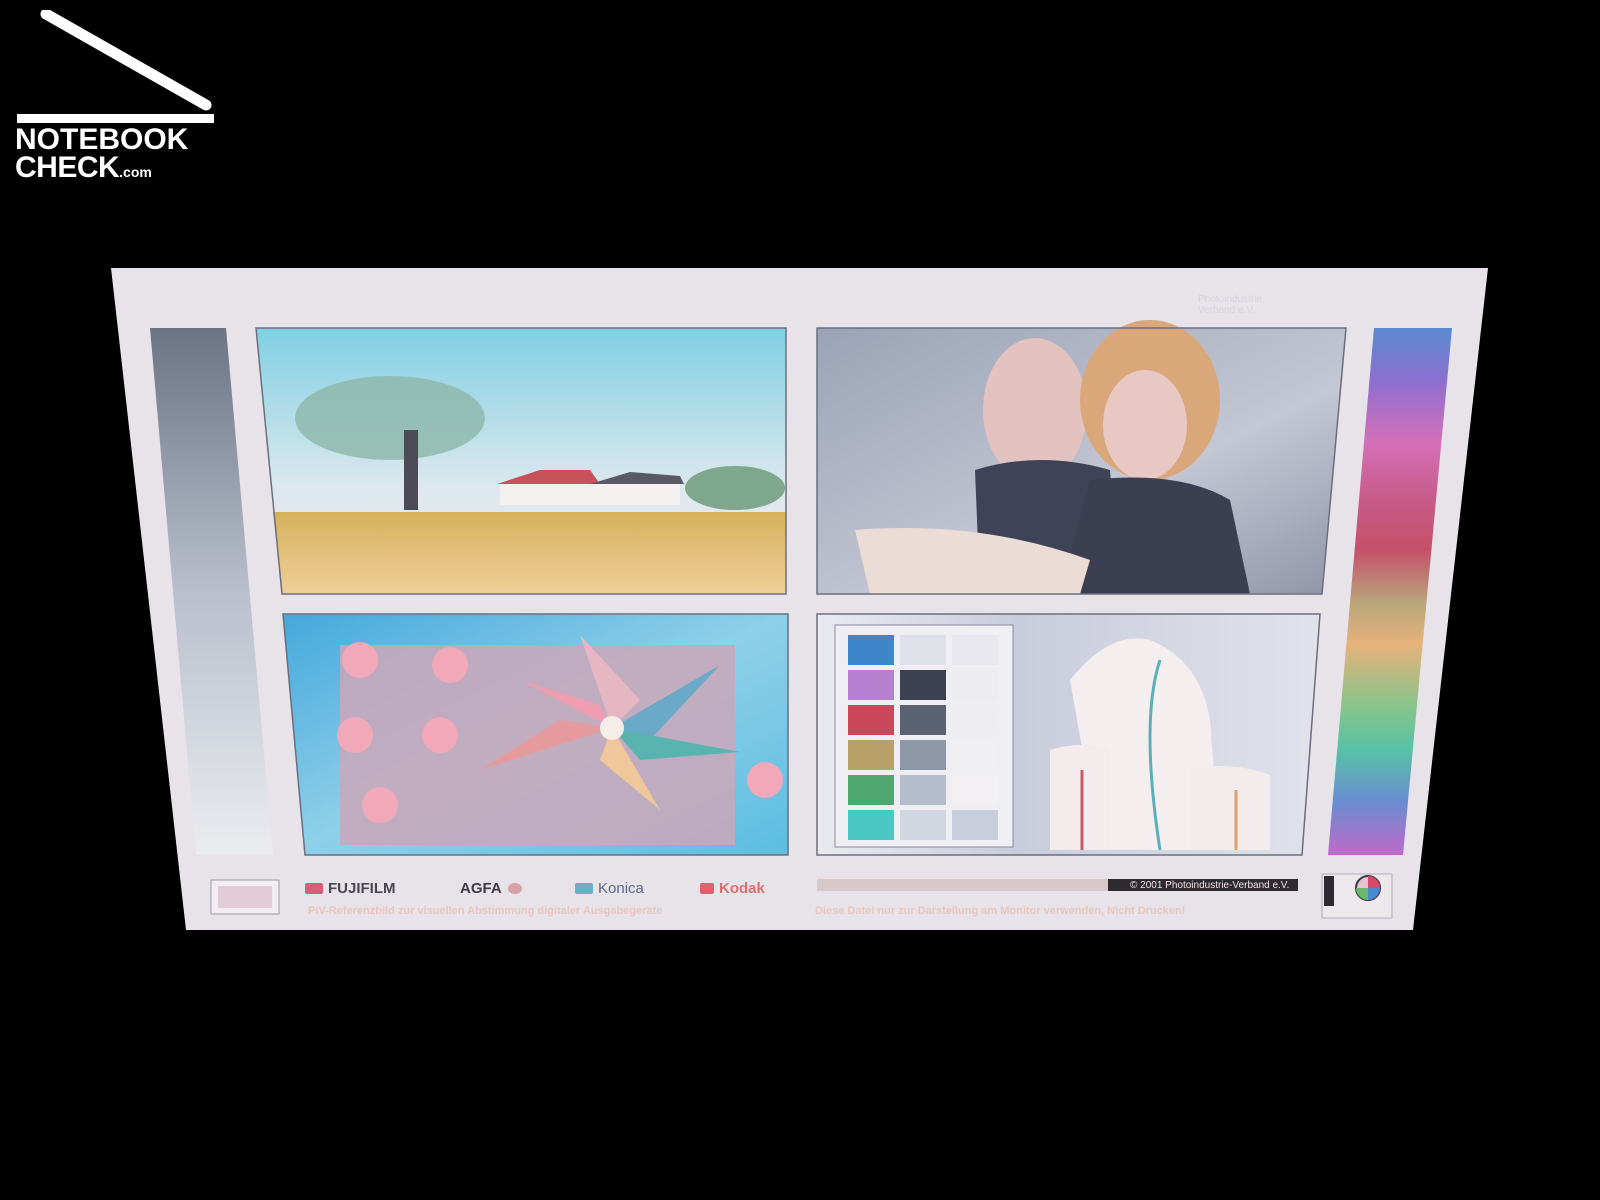 The height and width of the screenshot is (1200, 1600). I want to click on brand-fujifilm: FUJIFILM, so click(350, 888).